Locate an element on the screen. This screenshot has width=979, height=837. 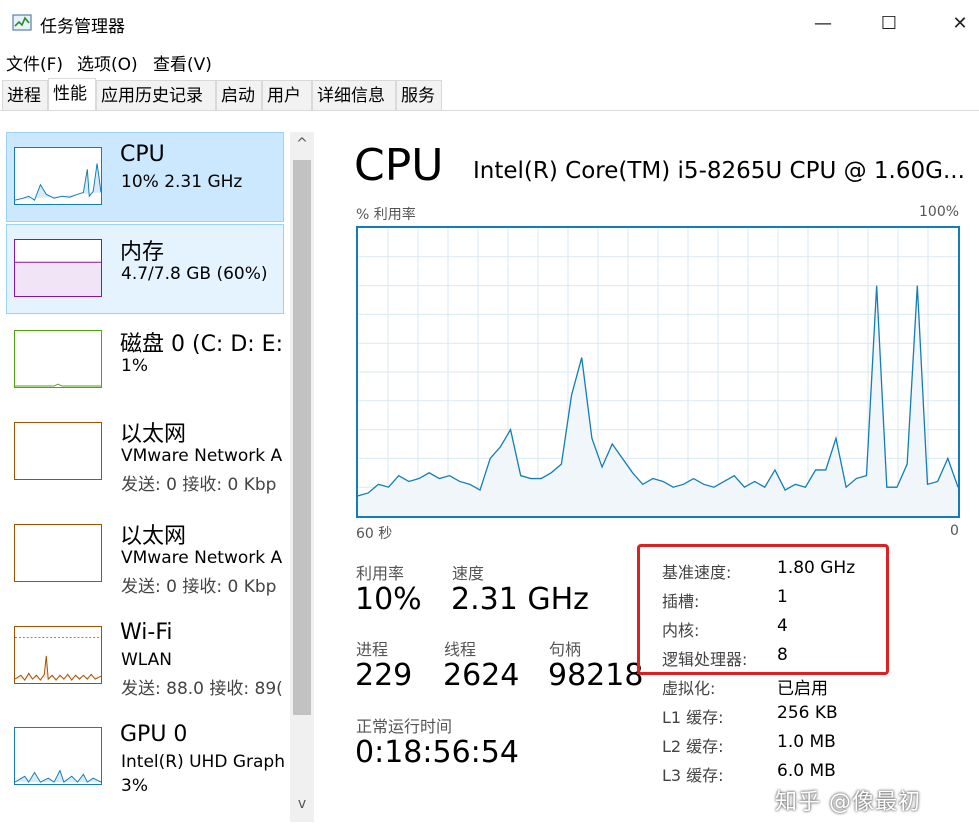
processes-label: 进程 is located at coordinates (372, 649).